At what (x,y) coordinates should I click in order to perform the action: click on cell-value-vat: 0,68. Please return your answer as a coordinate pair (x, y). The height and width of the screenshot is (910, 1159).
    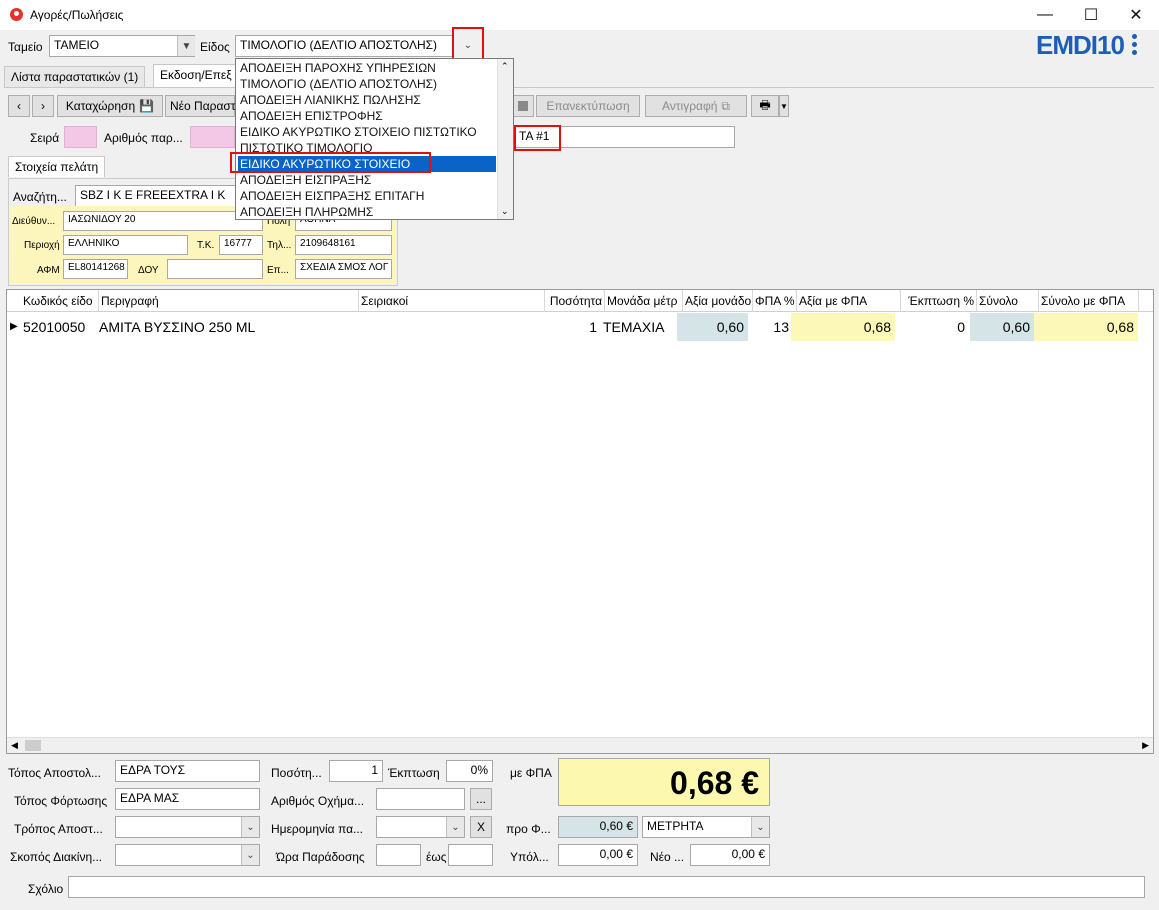
    Looking at the image, I should click on (843, 327).